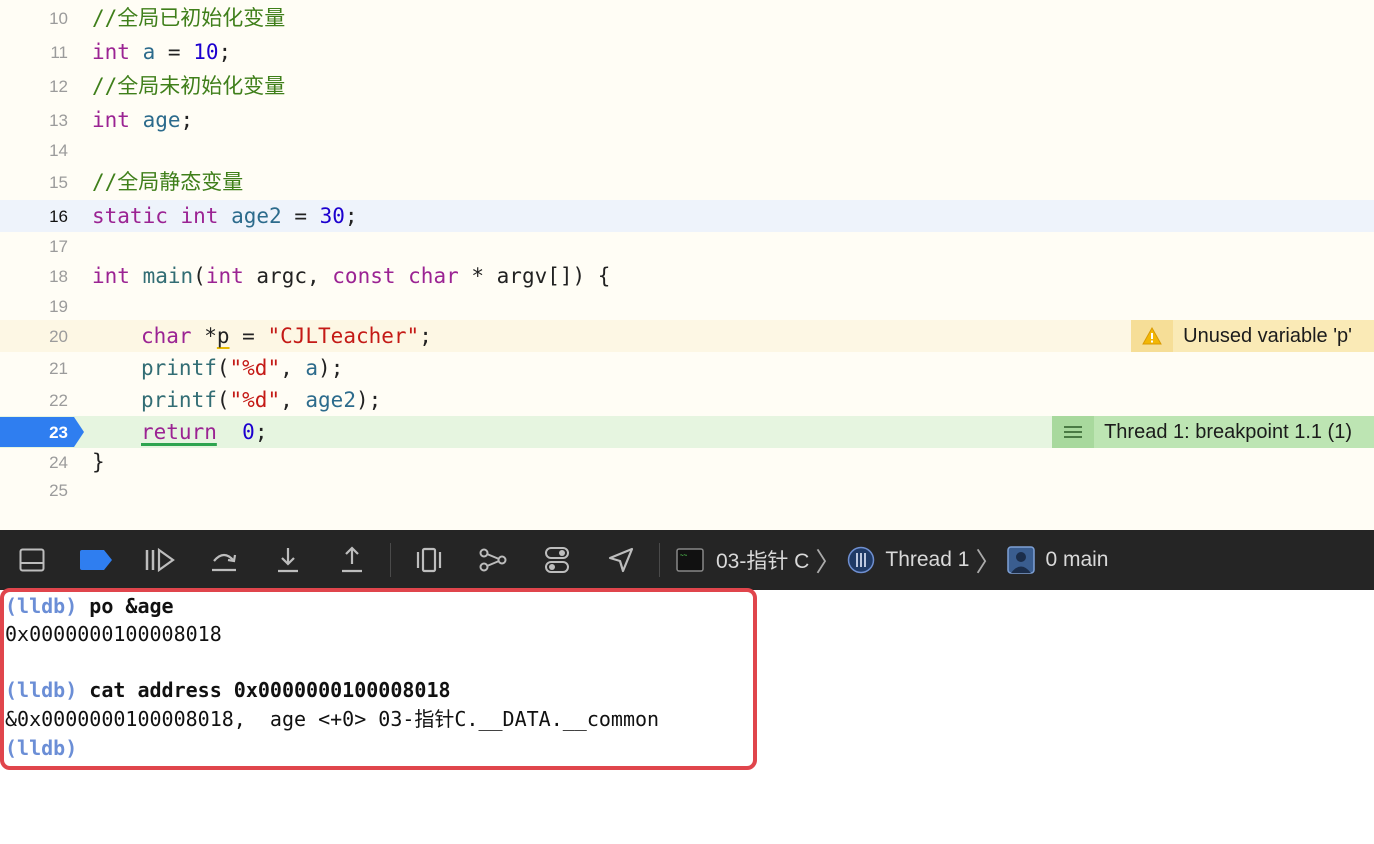 This screenshot has width=1374, height=844. What do you see at coordinates (687, 306) in the screenshot?
I see `code-line: 19` at bounding box center [687, 306].